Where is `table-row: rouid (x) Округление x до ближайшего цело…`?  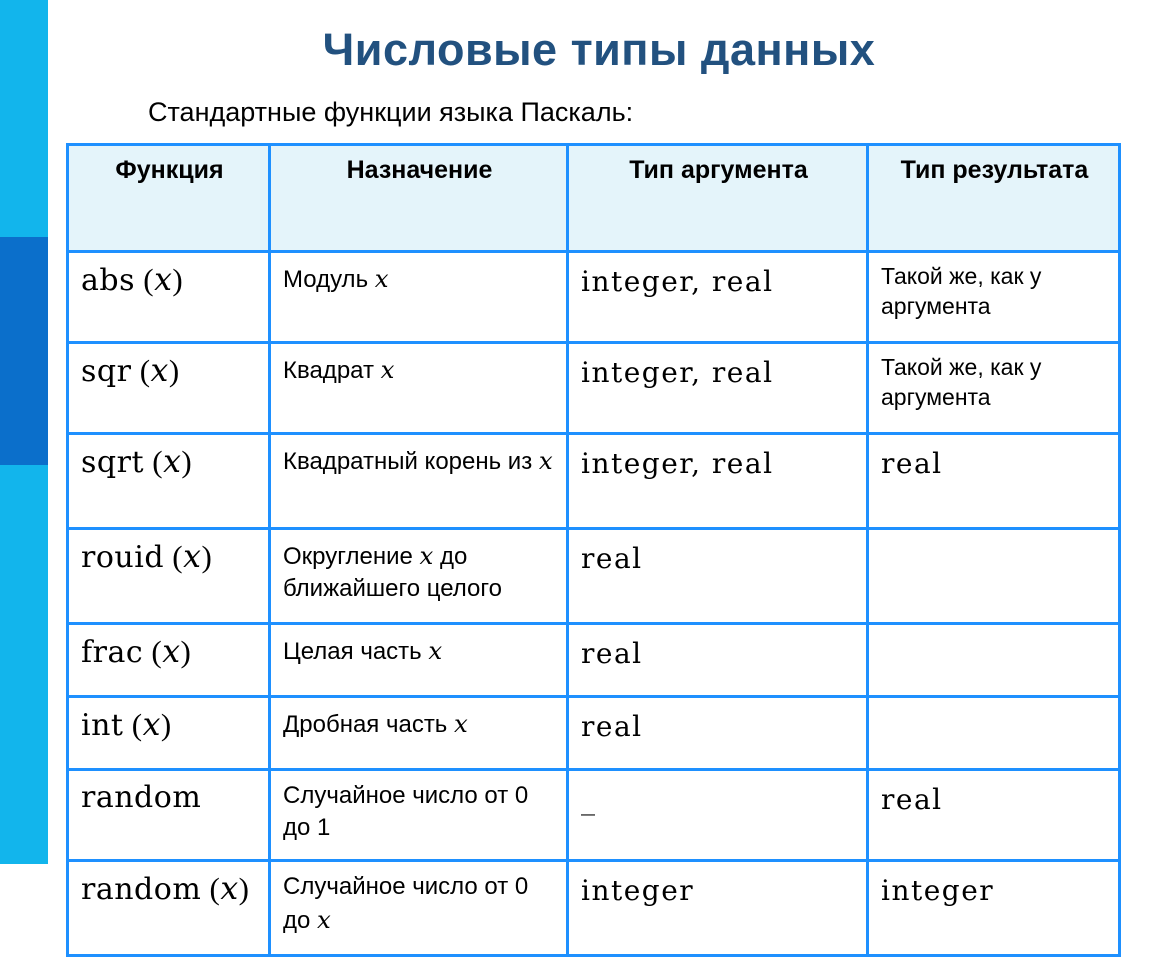 table-row: rouid (x) Округление x до ближайшего цело… is located at coordinates (593, 576).